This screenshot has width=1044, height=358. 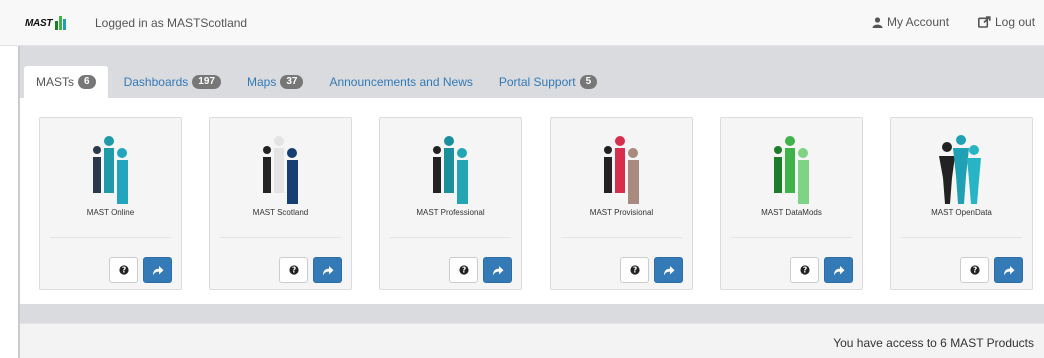 What do you see at coordinates (171, 23) in the screenshot?
I see `logged-in-status: Logged in as MASTScotland` at bounding box center [171, 23].